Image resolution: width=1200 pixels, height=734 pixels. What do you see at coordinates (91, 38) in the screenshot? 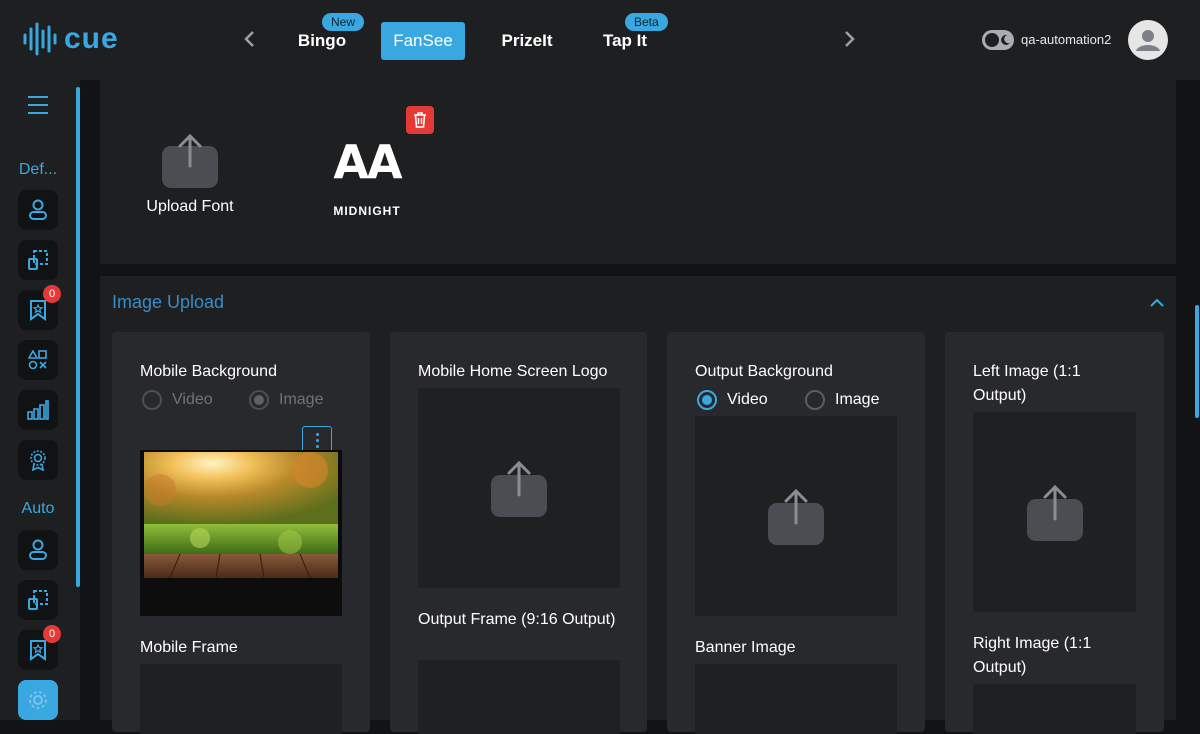
I see `brand-name: cue` at bounding box center [91, 38].